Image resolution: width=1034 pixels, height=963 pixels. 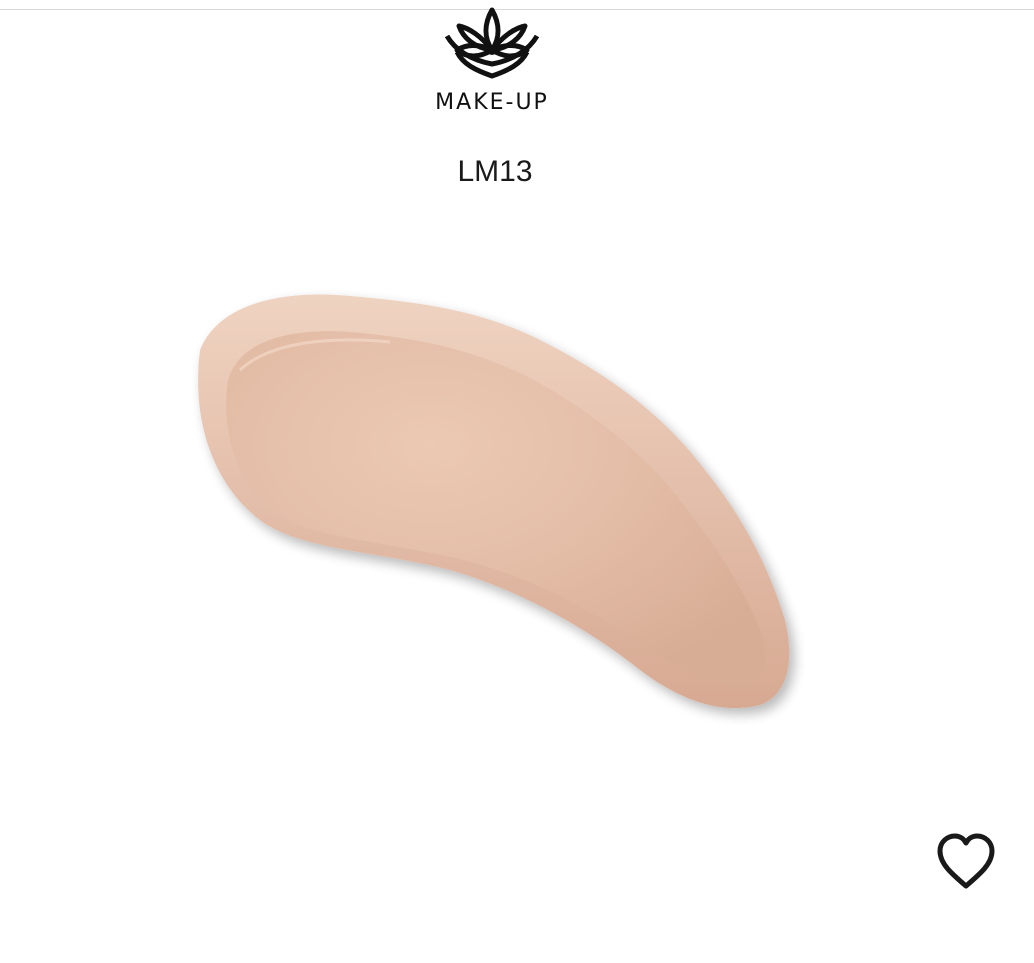 I want to click on heart-outline-icon, so click(x=966, y=862).